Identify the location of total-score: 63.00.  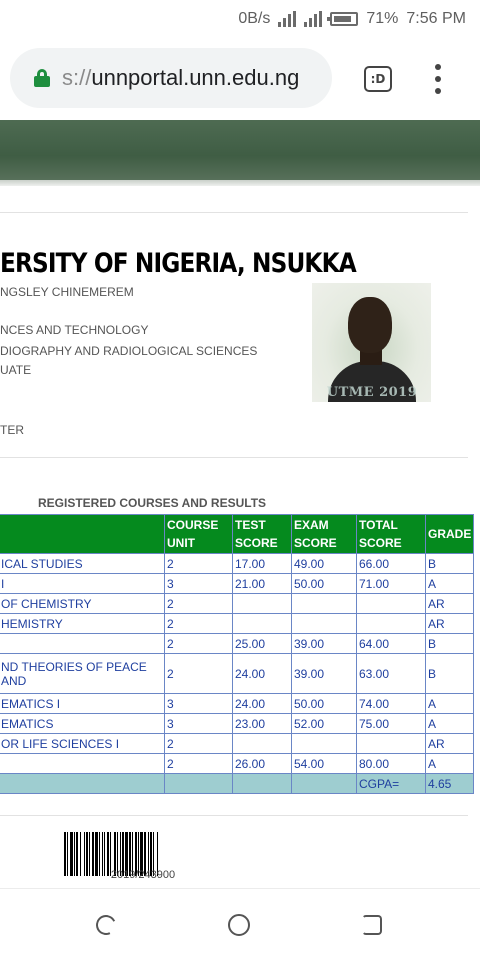
(391, 673).